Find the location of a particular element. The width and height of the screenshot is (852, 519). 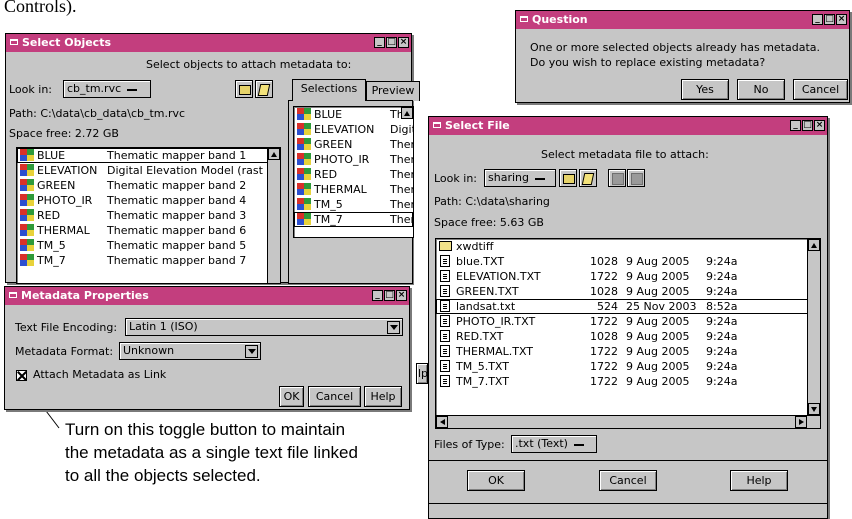

details-view-icon is located at coordinates (636, 178).